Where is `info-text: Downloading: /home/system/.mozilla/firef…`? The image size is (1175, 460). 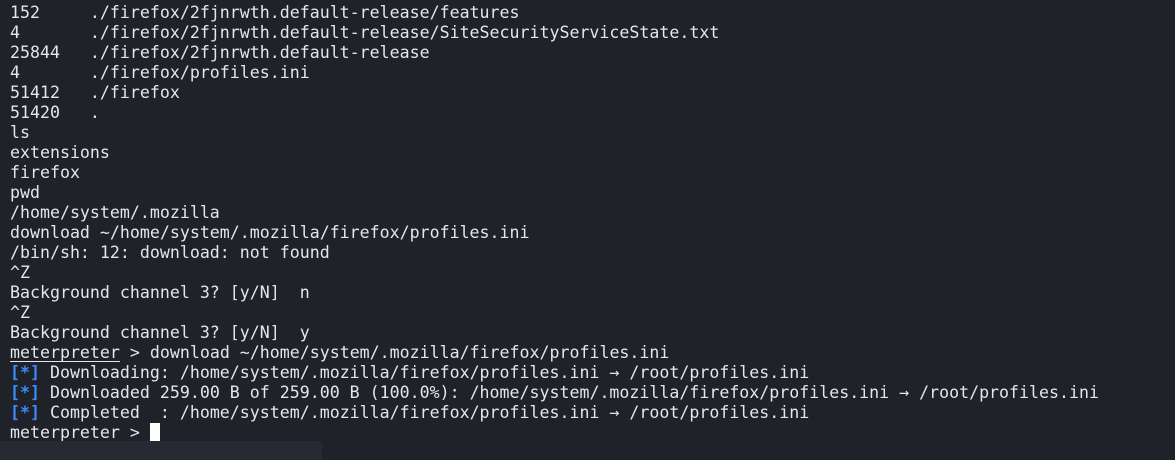
info-text: Downloading: /home/system/.mozilla/firef… is located at coordinates (424, 372).